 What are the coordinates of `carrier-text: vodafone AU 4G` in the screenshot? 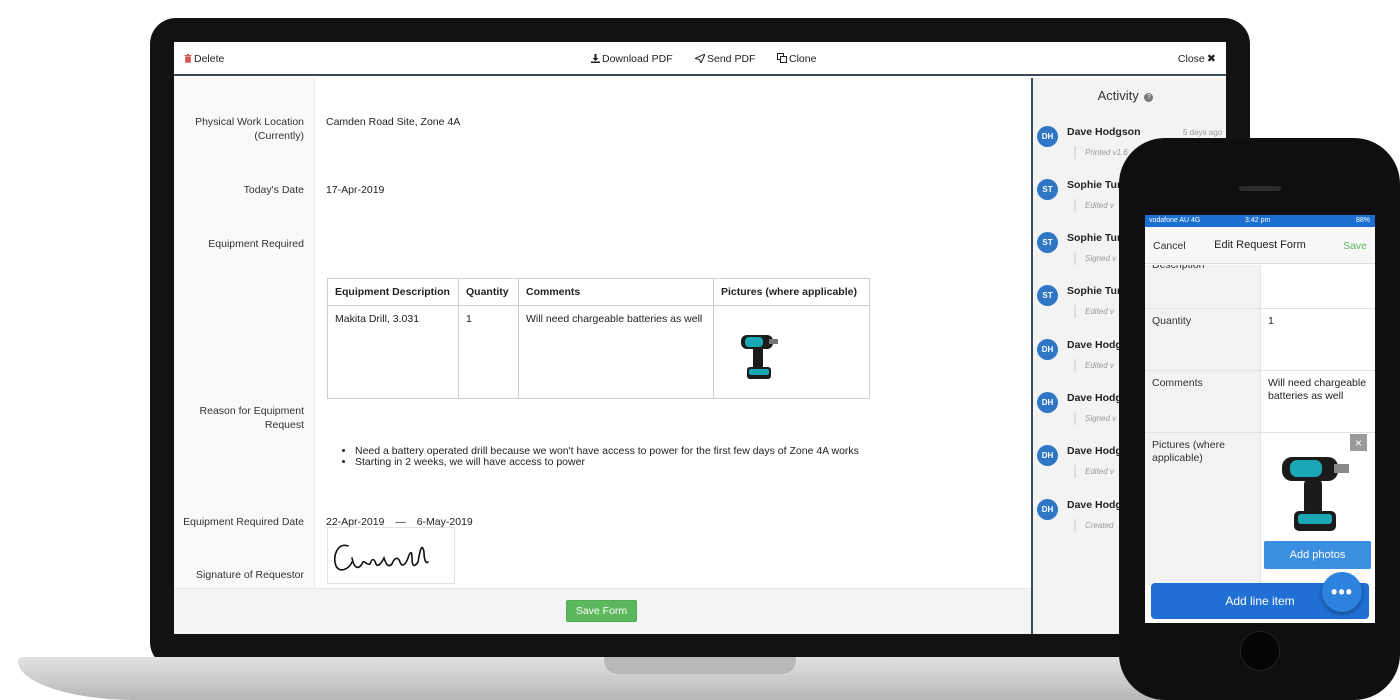 It's located at (1175, 220).